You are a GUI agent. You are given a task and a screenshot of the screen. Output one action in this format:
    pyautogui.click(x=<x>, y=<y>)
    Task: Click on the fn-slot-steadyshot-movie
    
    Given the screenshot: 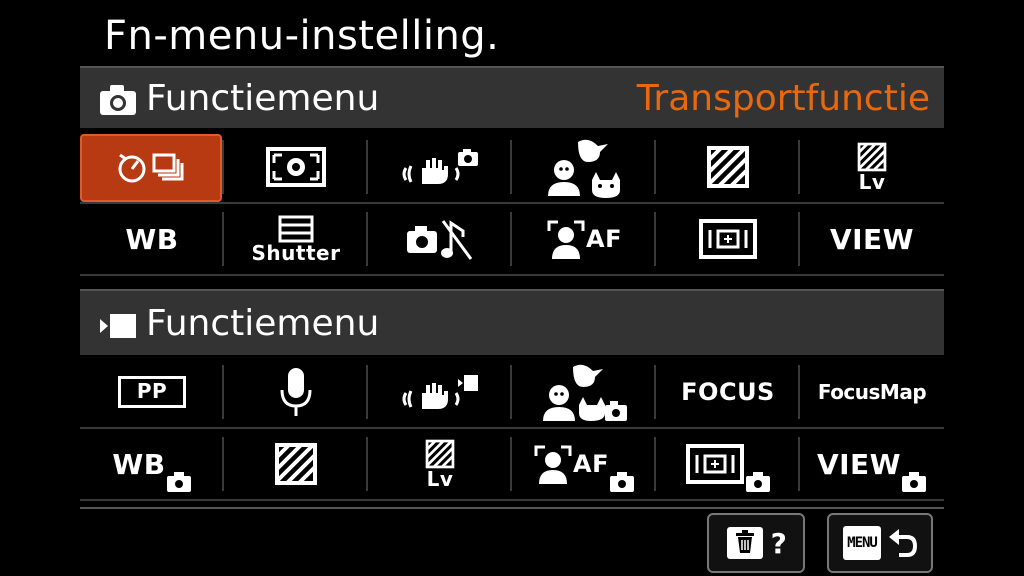 What is the action you would take?
    pyautogui.click(x=440, y=393)
    